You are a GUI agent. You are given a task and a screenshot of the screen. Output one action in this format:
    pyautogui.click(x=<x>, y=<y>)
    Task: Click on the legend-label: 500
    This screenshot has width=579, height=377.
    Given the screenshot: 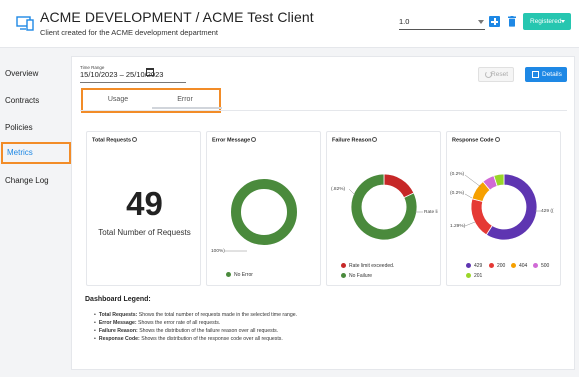 What is the action you would take?
    pyautogui.click(x=545, y=266)
    